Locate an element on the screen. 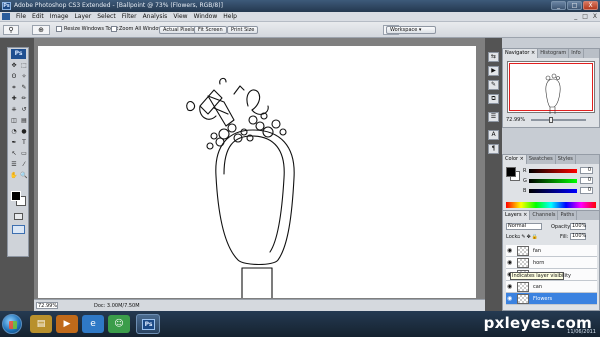 The image size is (600, 337). red-slider is located at coordinates (553, 171).